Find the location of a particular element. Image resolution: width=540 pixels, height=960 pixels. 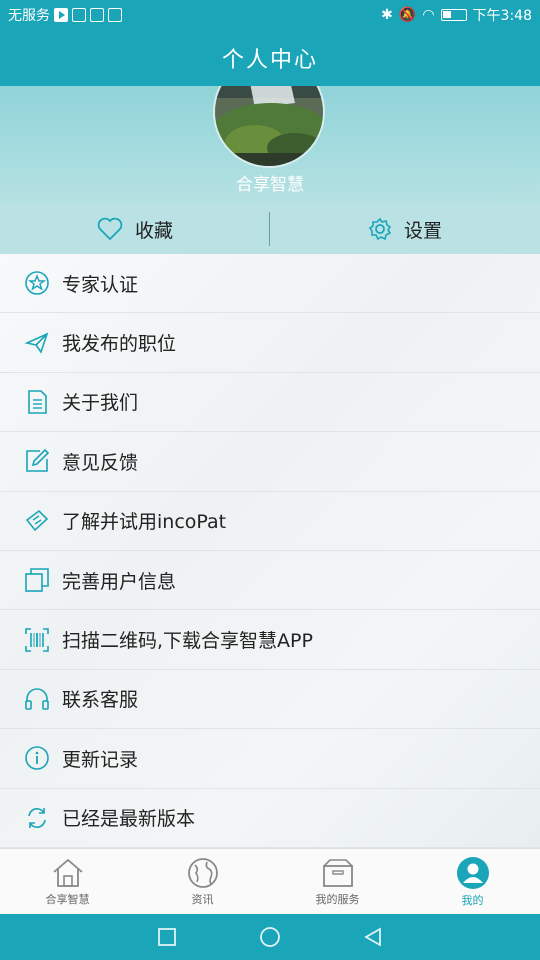

settings-button: 设置 is located at coordinates (405, 229).